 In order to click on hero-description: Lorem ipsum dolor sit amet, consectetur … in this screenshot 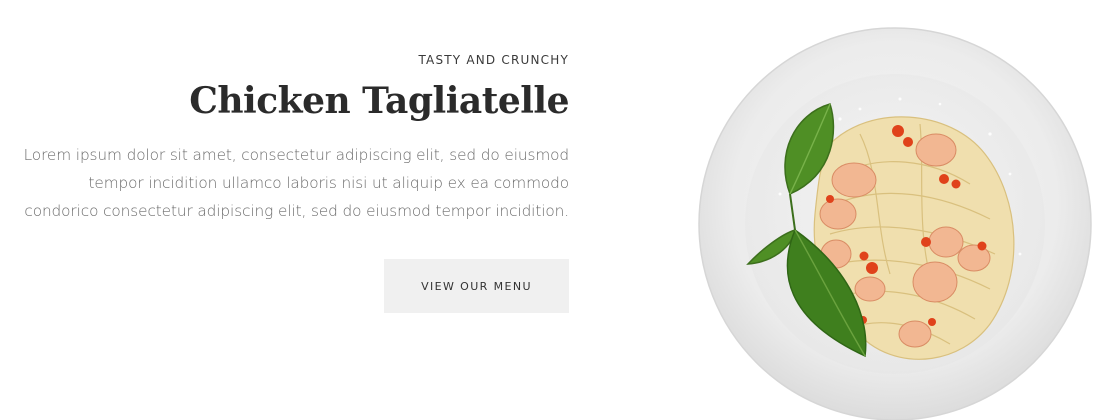, I will do `click(296, 183)`.